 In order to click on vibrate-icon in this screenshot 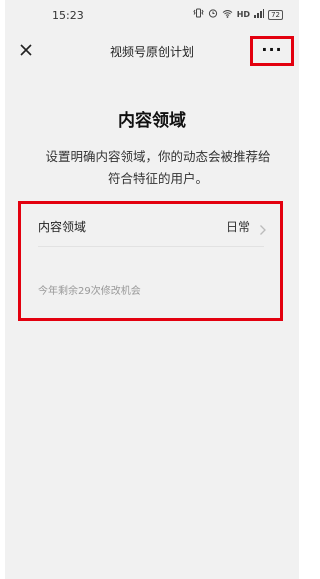, I will do `click(198, 14)`.